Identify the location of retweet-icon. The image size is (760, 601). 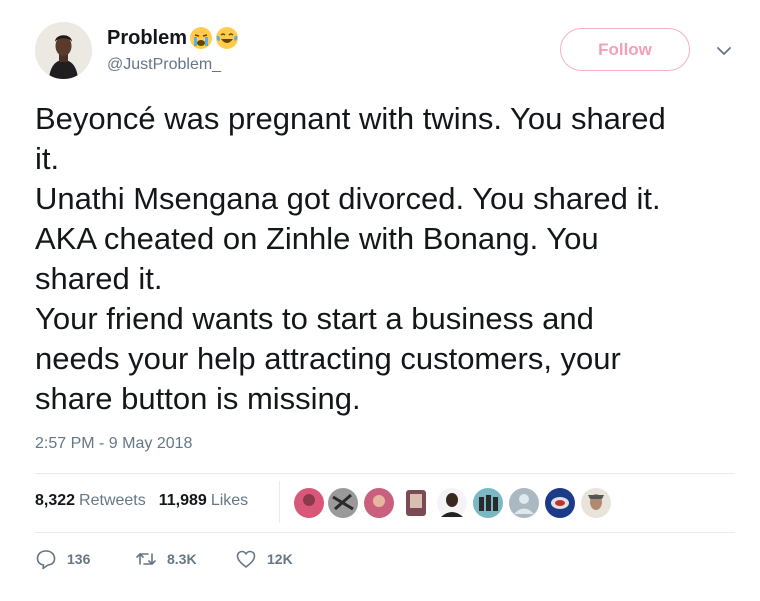
(146, 559).